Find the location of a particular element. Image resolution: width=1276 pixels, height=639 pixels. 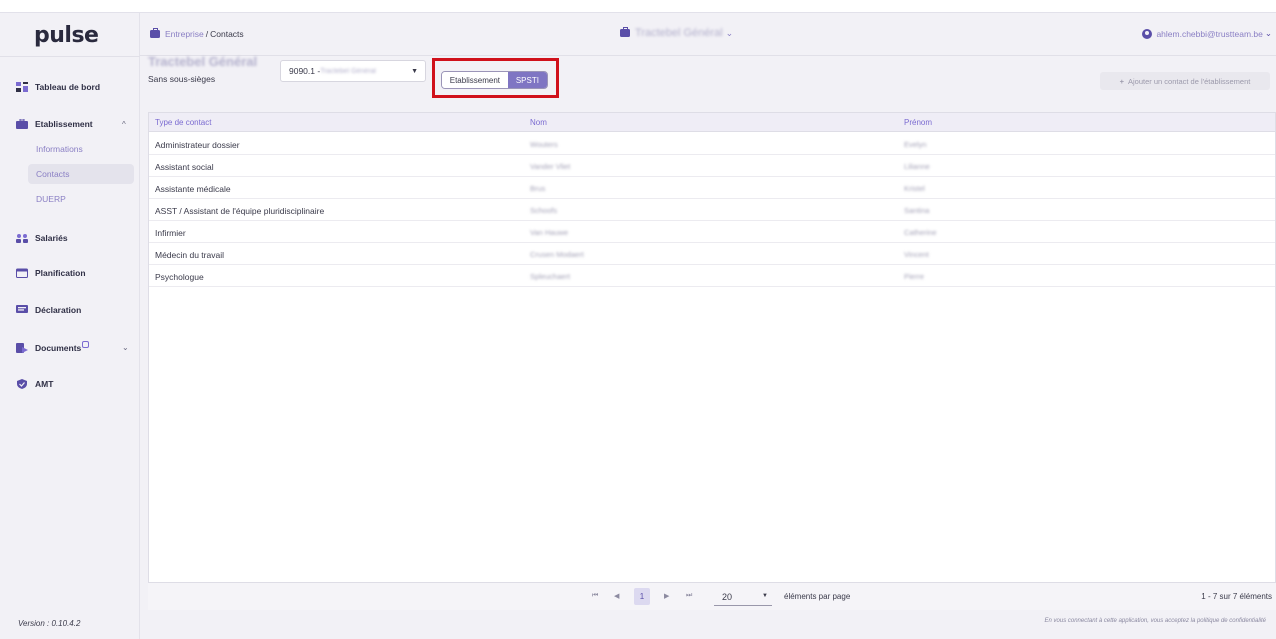

sidebar-item-label: AMT is located at coordinates (44, 384).